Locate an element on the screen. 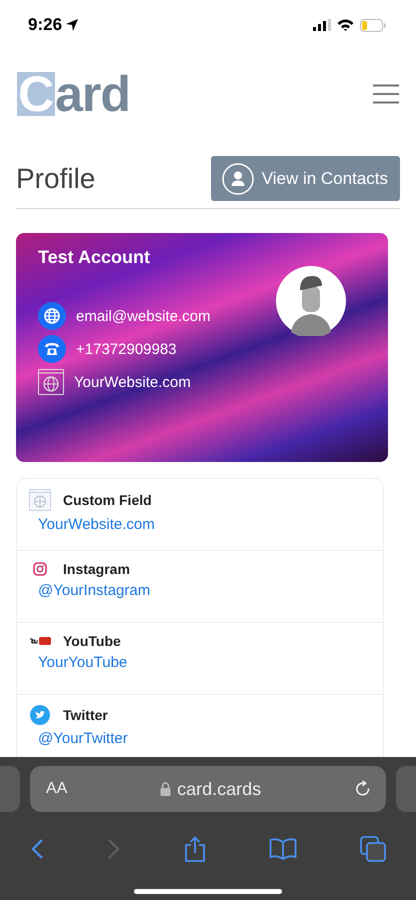  text-size-button: AA is located at coordinates (57, 789).